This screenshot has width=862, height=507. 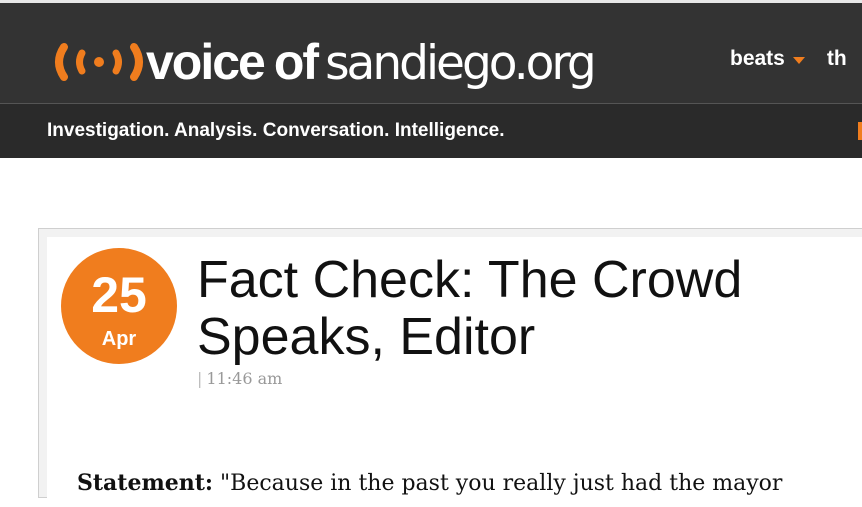 I want to click on dropdown-caret-icon, so click(x=798, y=60).